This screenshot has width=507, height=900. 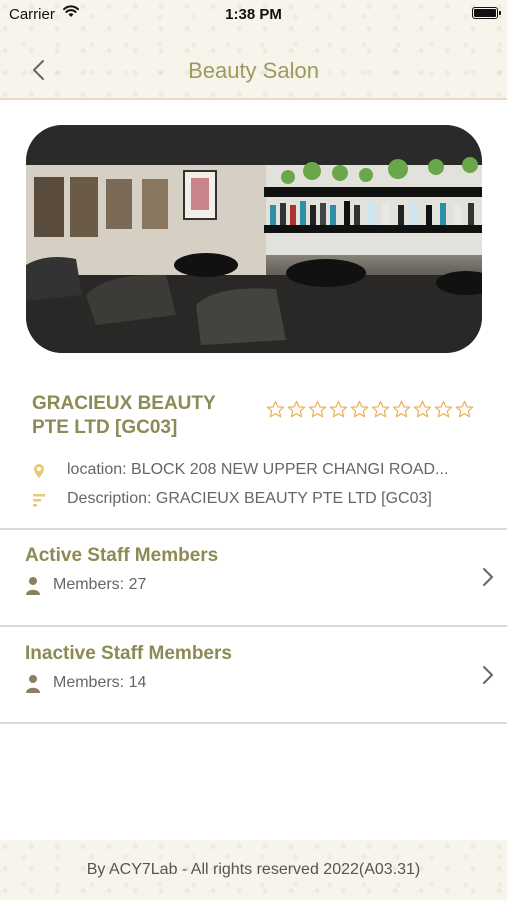 I want to click on location-pin-icon, so click(x=39, y=471).